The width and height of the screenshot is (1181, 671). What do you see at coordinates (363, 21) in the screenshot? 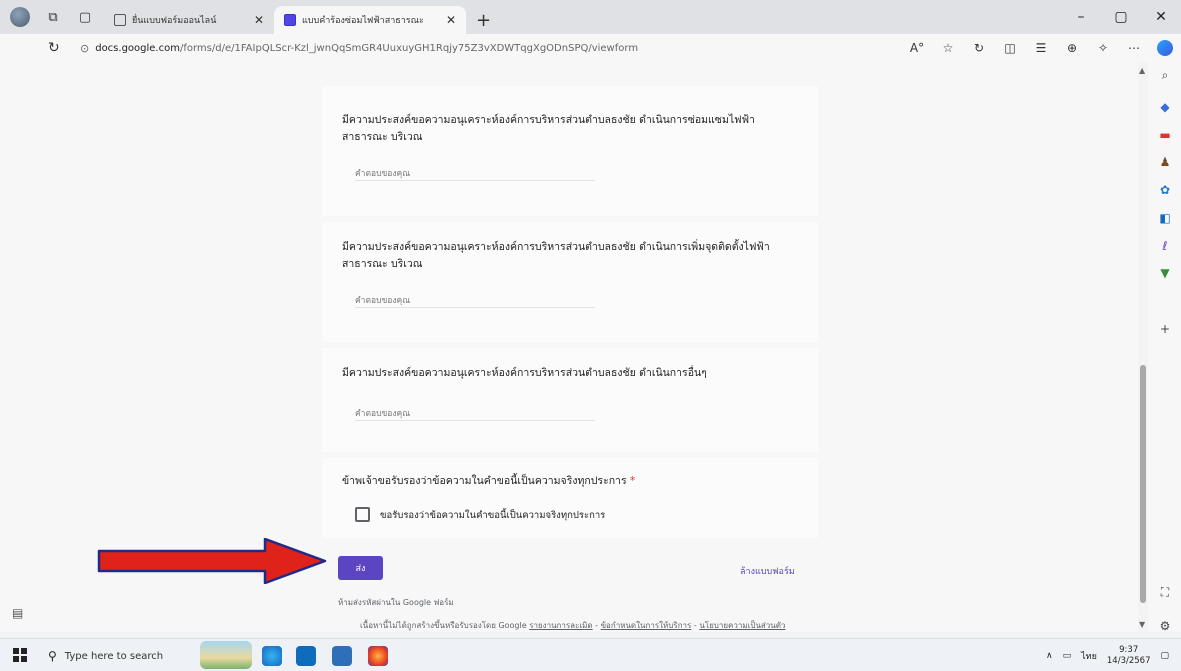
I see `tab-title: แบบคำร้องซ่อมไฟฟ้าสาธารณะ` at bounding box center [363, 21].